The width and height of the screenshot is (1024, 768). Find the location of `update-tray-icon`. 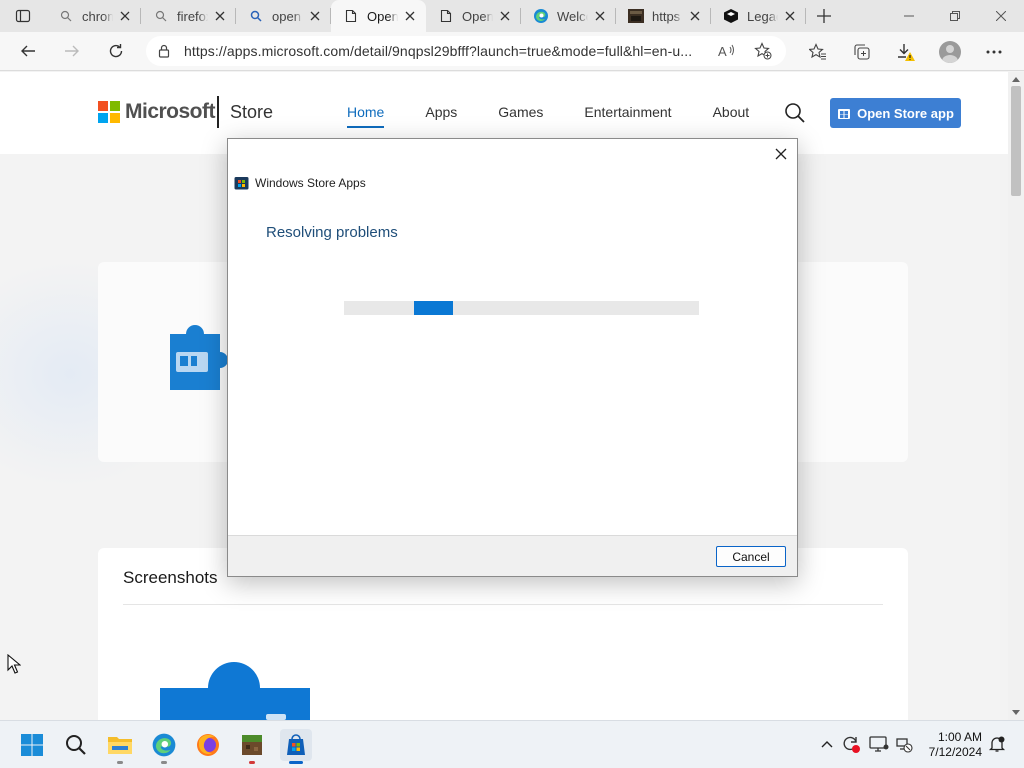

update-tray-icon is located at coordinates (851, 744).